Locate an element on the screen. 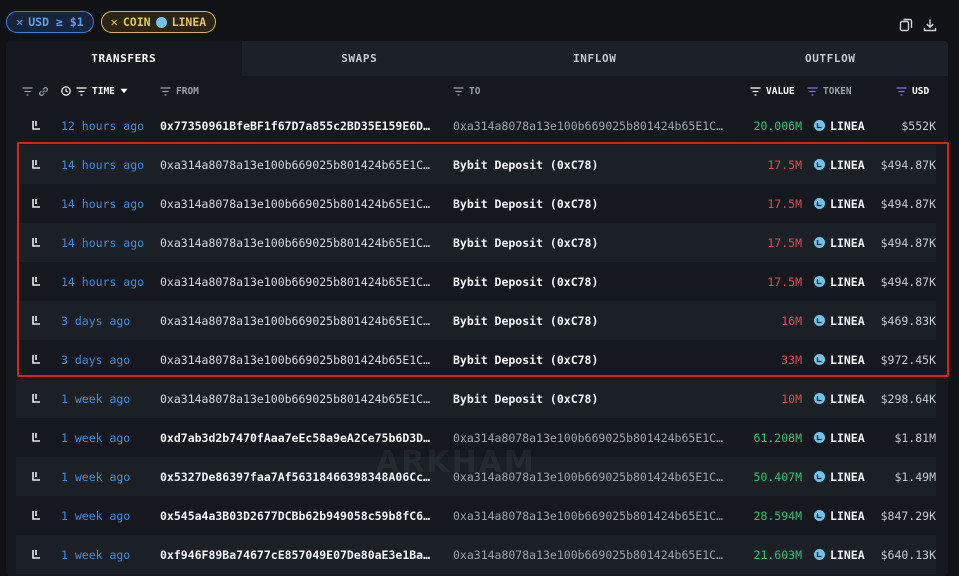  sort-desc-icon is located at coordinates (124, 91).